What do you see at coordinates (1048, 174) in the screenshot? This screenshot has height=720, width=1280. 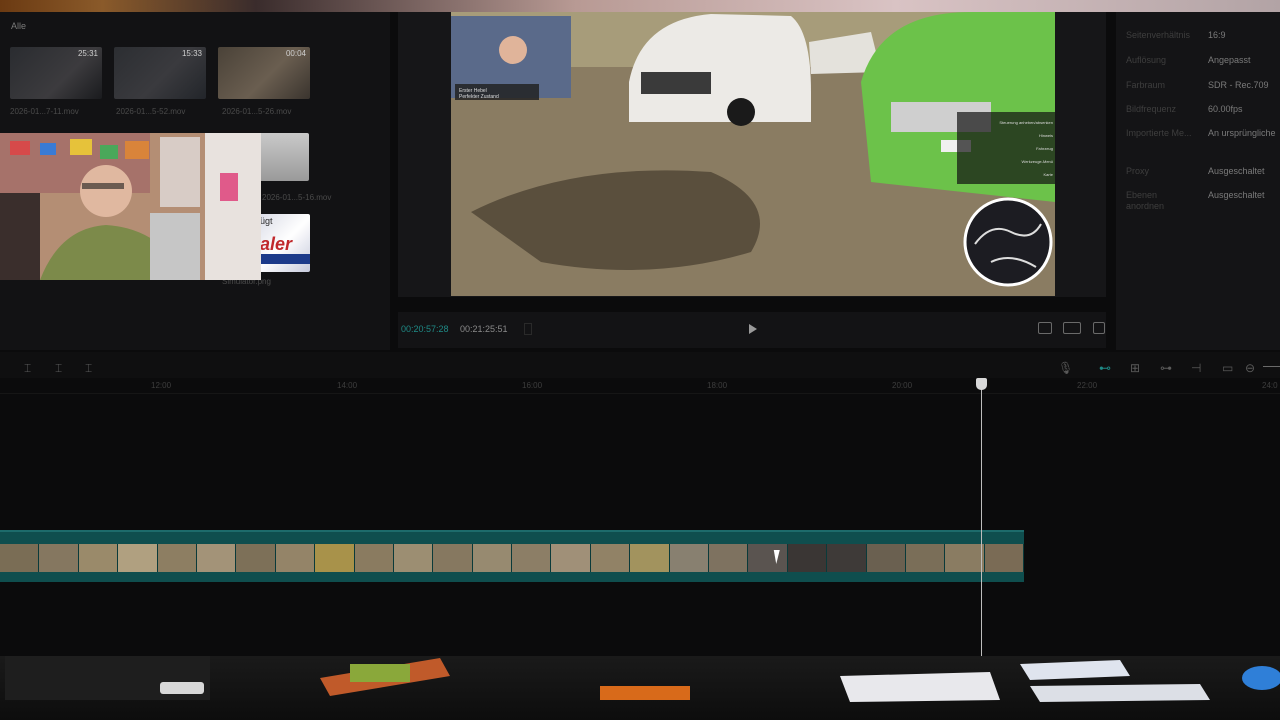 I see `game-hud-item: Karte` at bounding box center [1048, 174].